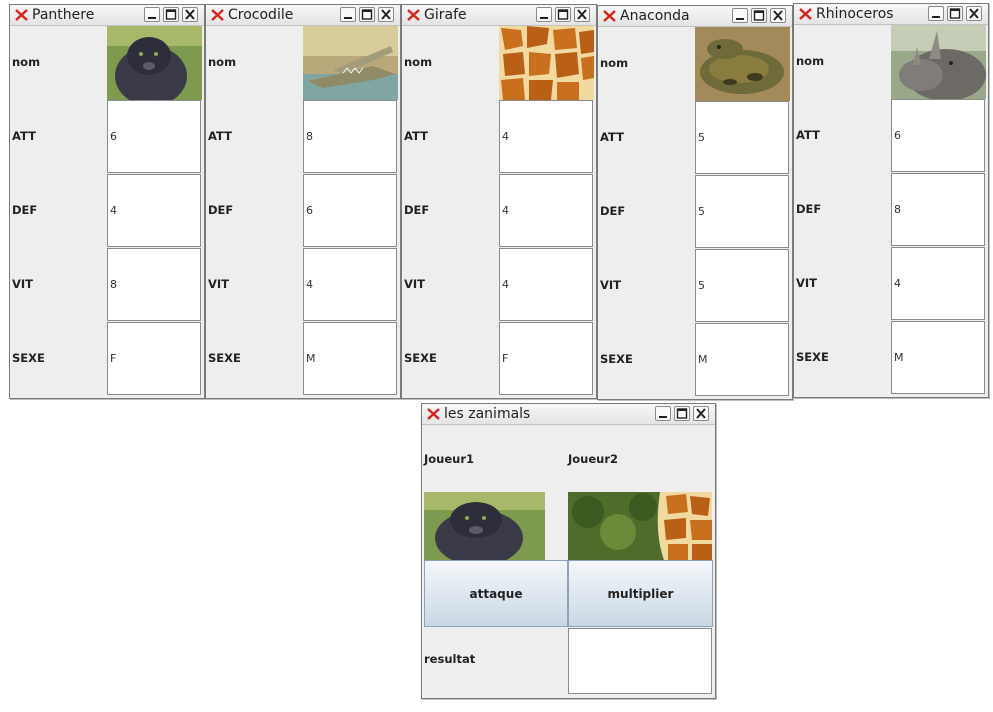 The width and height of the screenshot is (993, 712). What do you see at coordinates (63, 15) in the screenshot?
I see `window-title: Panthere` at bounding box center [63, 15].